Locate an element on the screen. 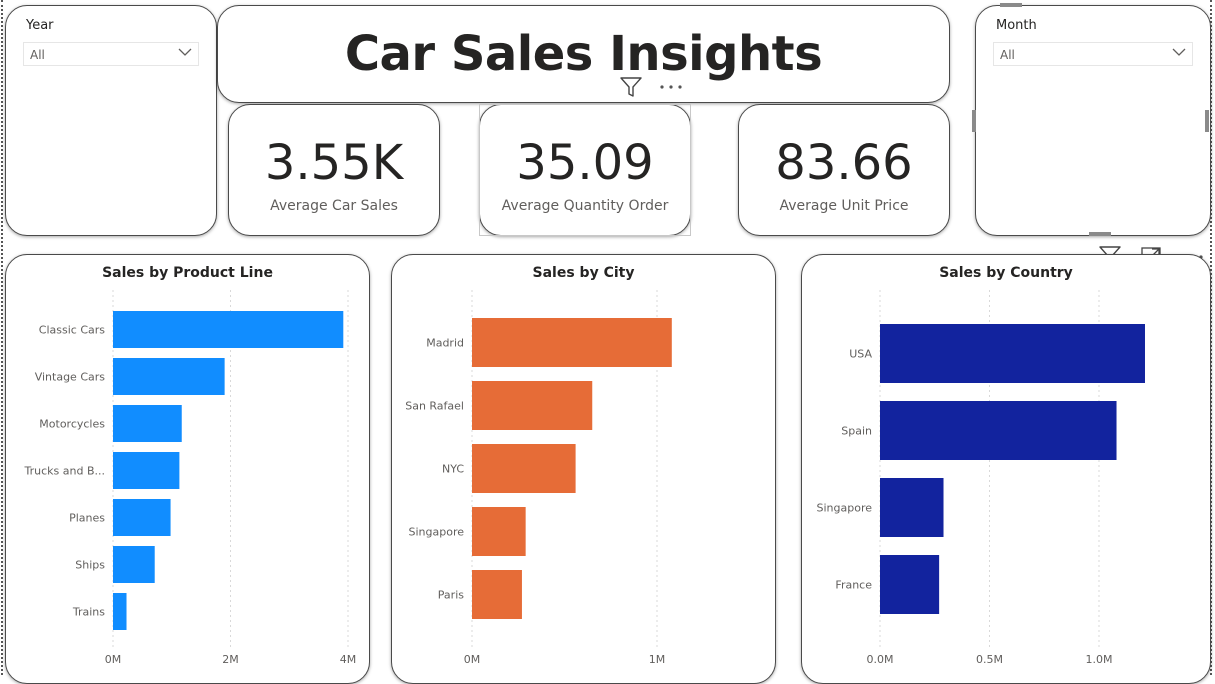  year-slicer-title: Year is located at coordinates (40, 25).